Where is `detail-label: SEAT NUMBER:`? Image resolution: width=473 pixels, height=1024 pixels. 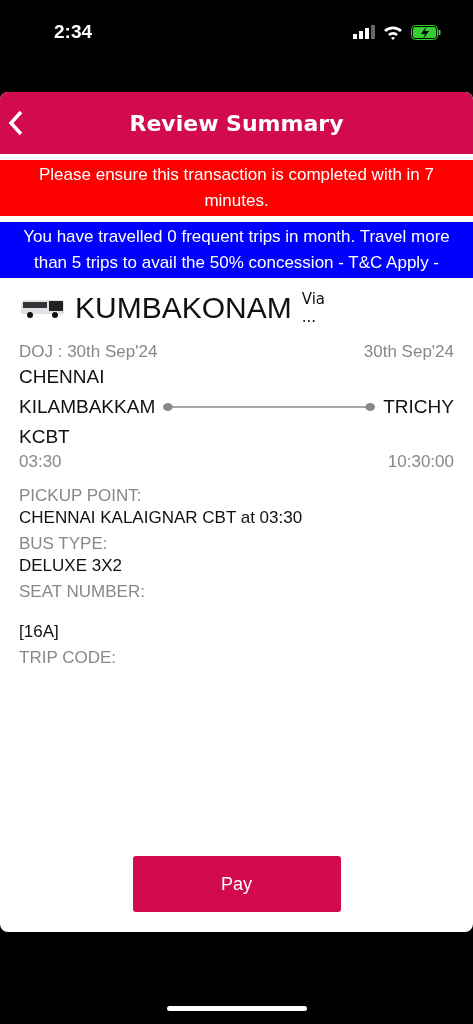
detail-label: SEAT NUMBER: is located at coordinates (82, 592).